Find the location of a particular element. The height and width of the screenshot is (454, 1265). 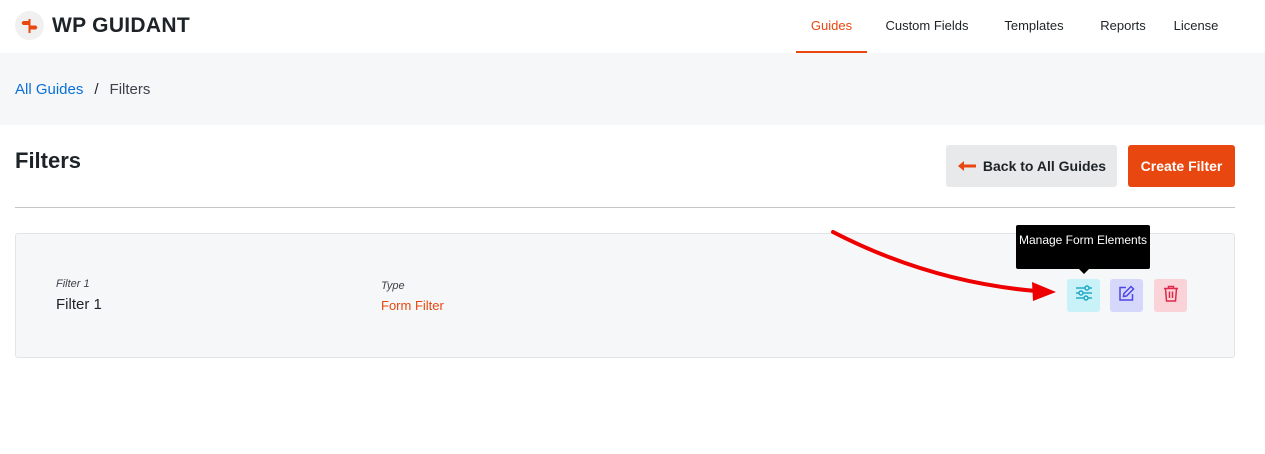

manage-form-elements-tooltip: Manage Form Elements is located at coordinates (1083, 247).